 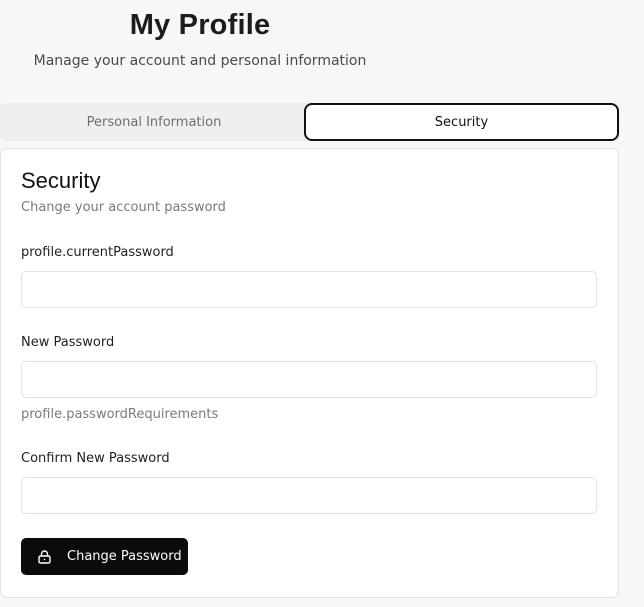 I want to click on tab-security: Security, so click(x=461, y=122).